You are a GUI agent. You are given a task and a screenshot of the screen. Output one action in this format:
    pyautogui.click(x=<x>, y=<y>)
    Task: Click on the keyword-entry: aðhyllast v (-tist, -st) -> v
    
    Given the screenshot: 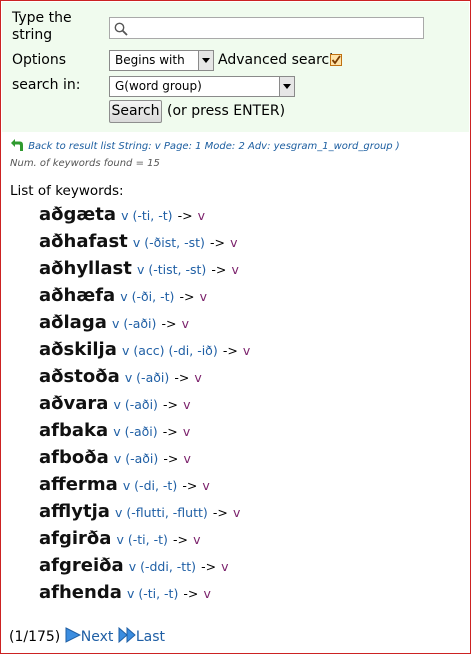 What is the action you would take?
    pyautogui.click(x=144, y=268)
    